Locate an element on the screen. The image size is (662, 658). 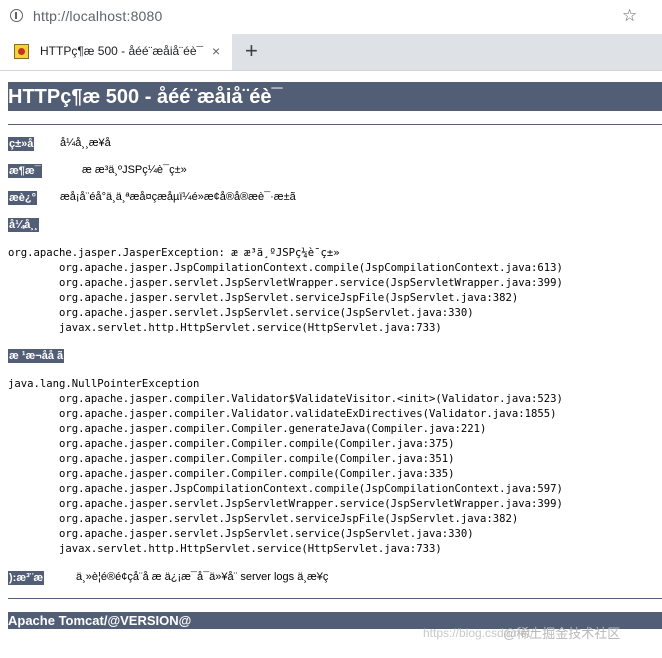
browser-tab: HTTPç¶æ 500 - åéé¨æåiå¨éè¯ × is located at coordinates (116, 52).